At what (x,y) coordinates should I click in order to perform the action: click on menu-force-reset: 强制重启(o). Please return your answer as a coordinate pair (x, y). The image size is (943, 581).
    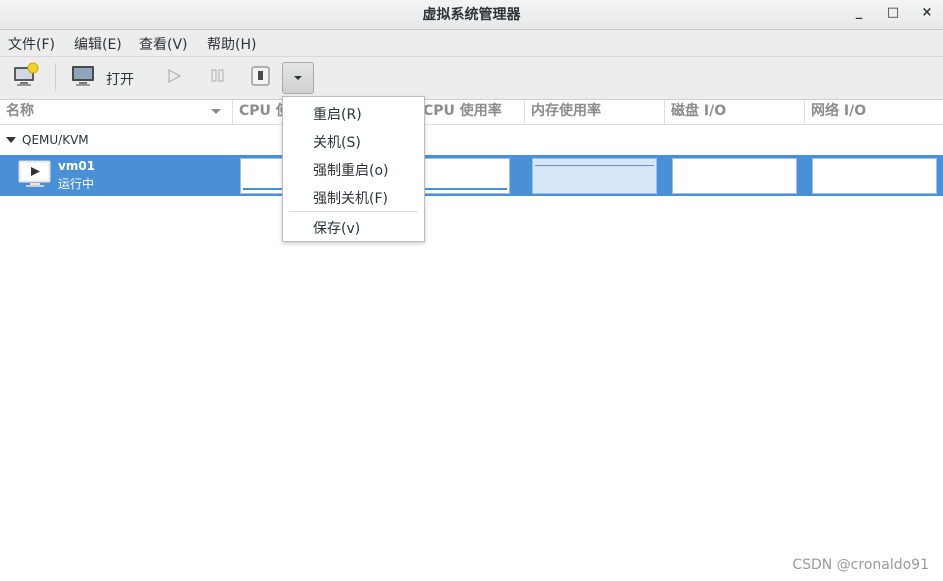
    Looking at the image, I should click on (351, 170).